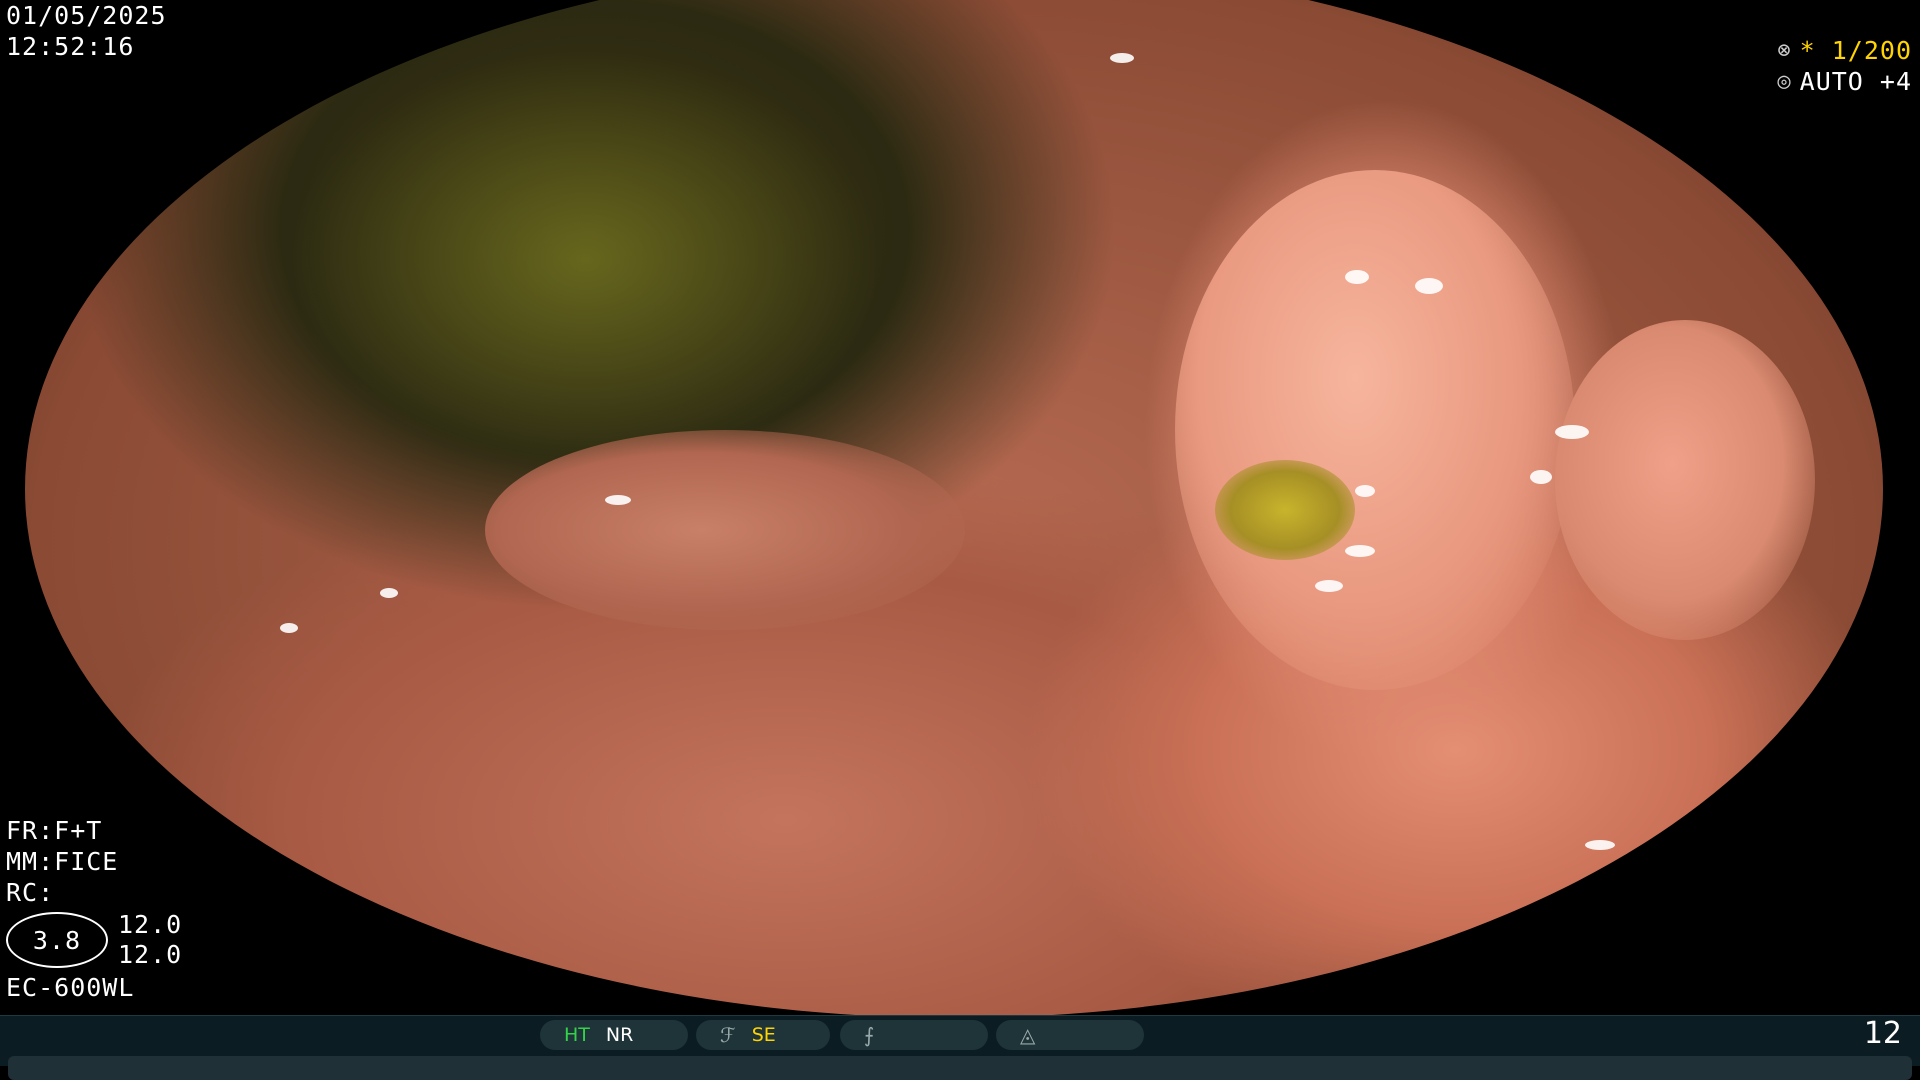 The image size is (1920, 1080). I want to click on mucosal-fold-left, so click(725, 530).